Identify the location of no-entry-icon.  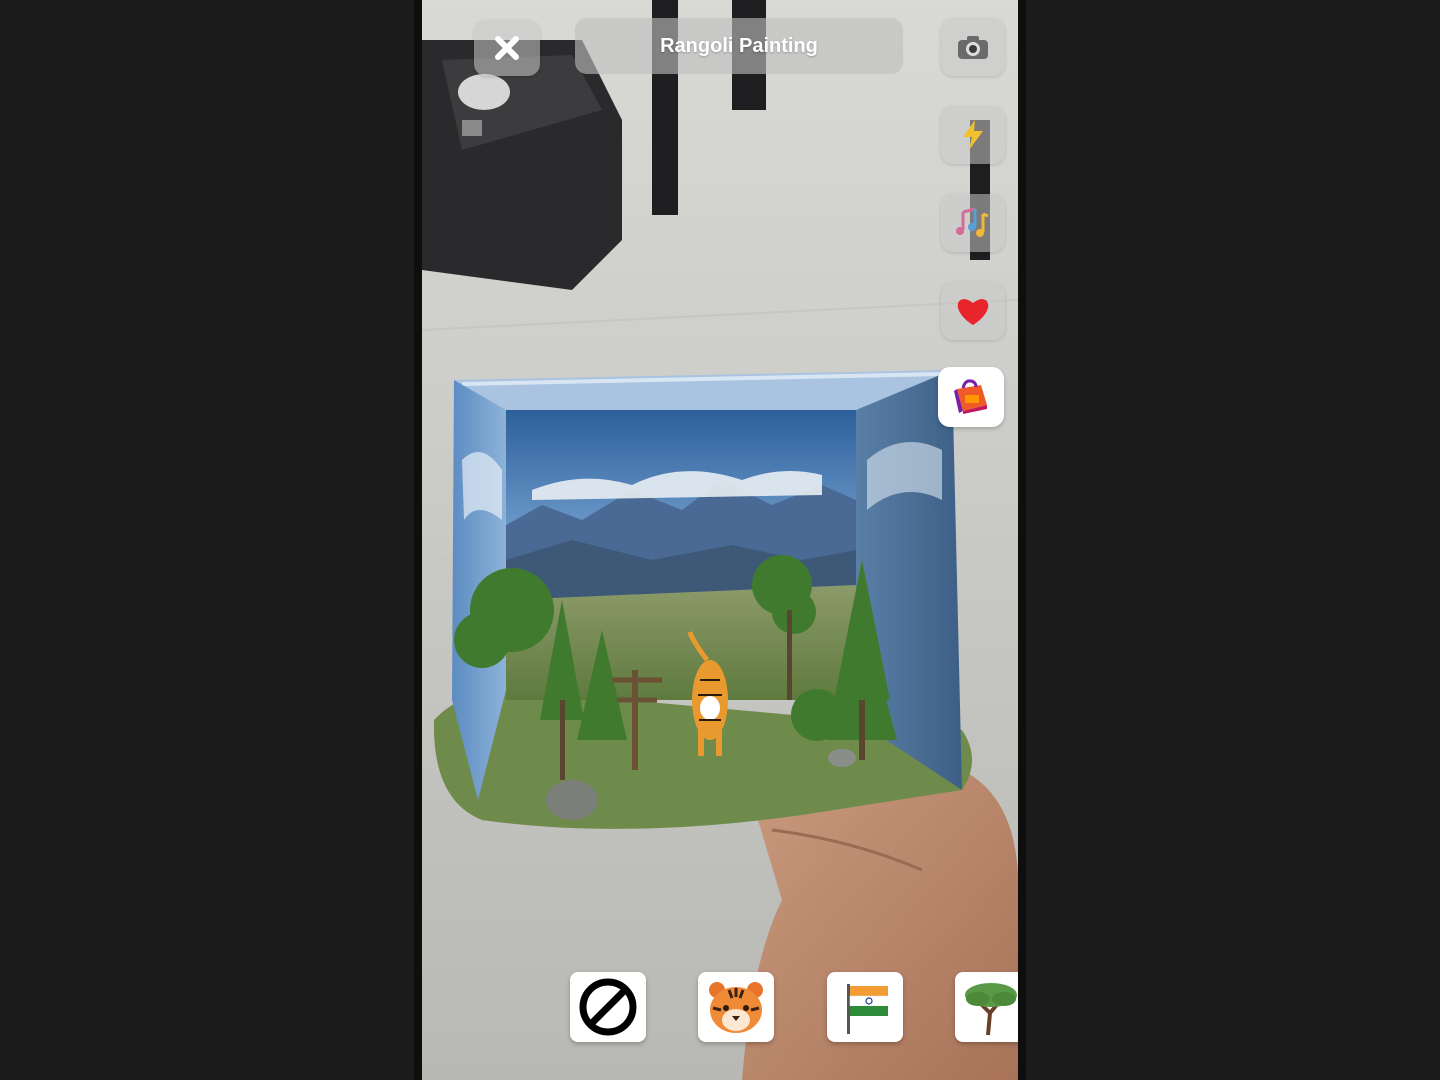
(608, 1007).